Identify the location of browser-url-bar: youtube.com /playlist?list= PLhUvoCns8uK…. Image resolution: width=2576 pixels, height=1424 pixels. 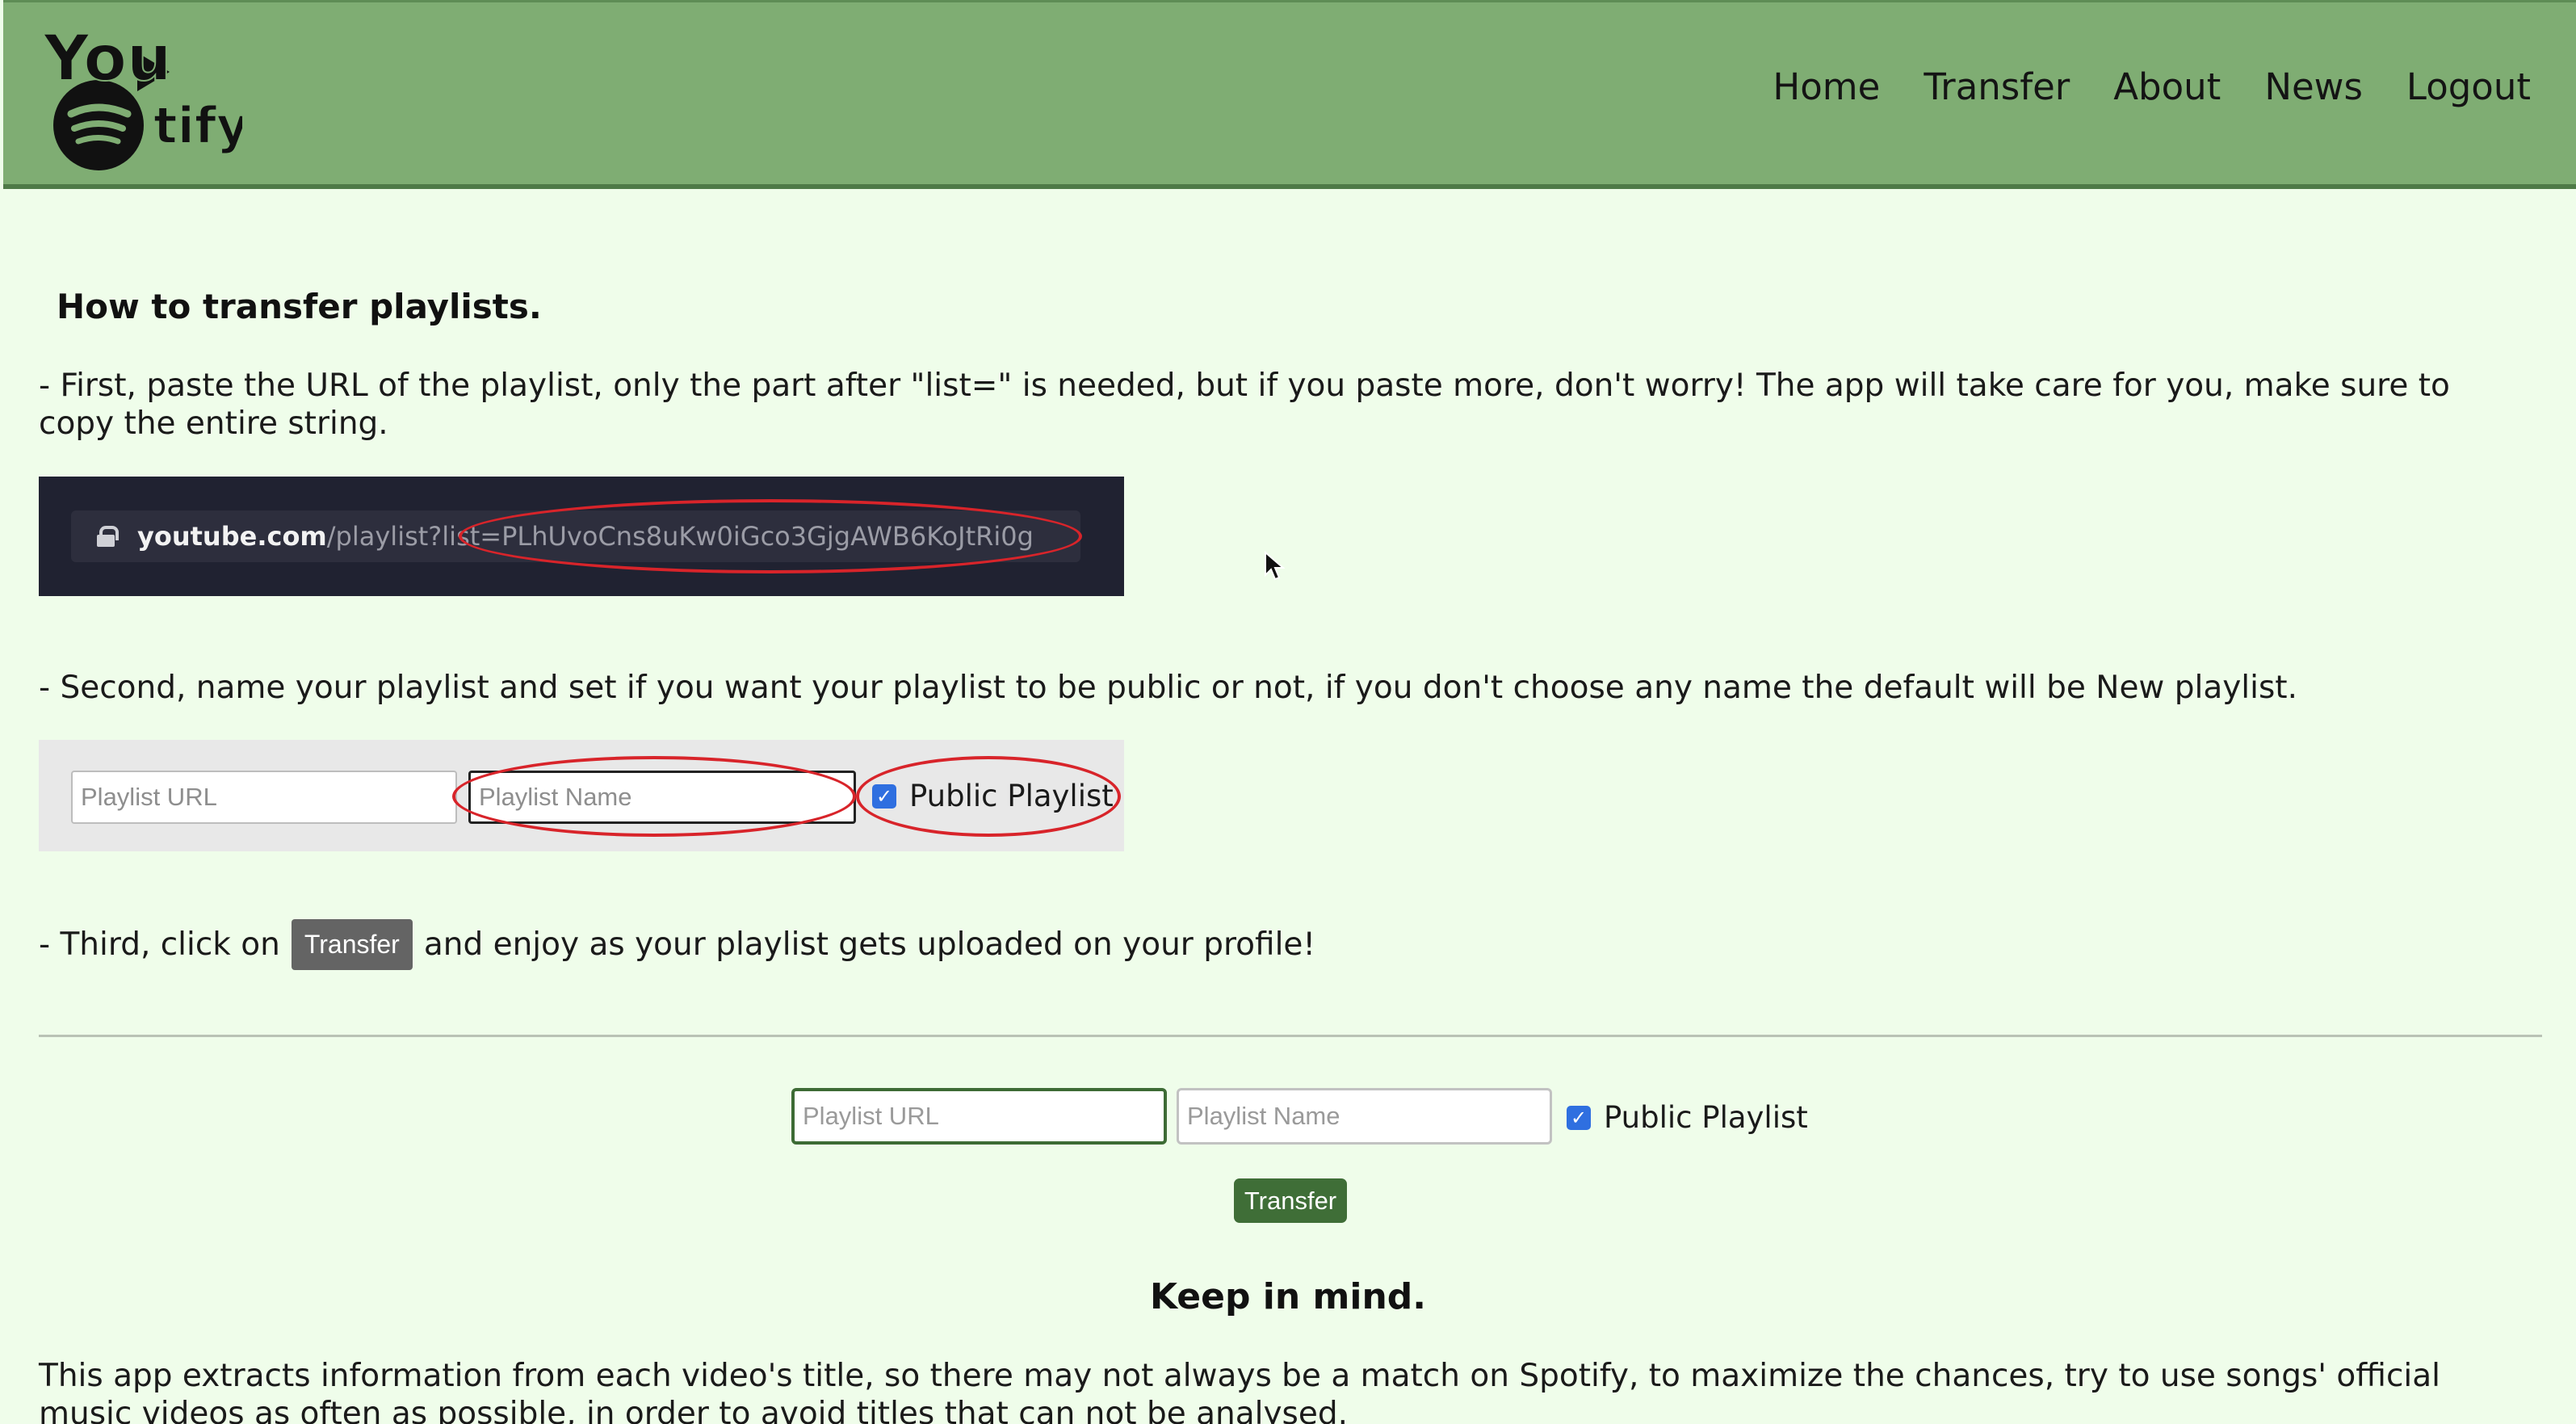
(575, 536).